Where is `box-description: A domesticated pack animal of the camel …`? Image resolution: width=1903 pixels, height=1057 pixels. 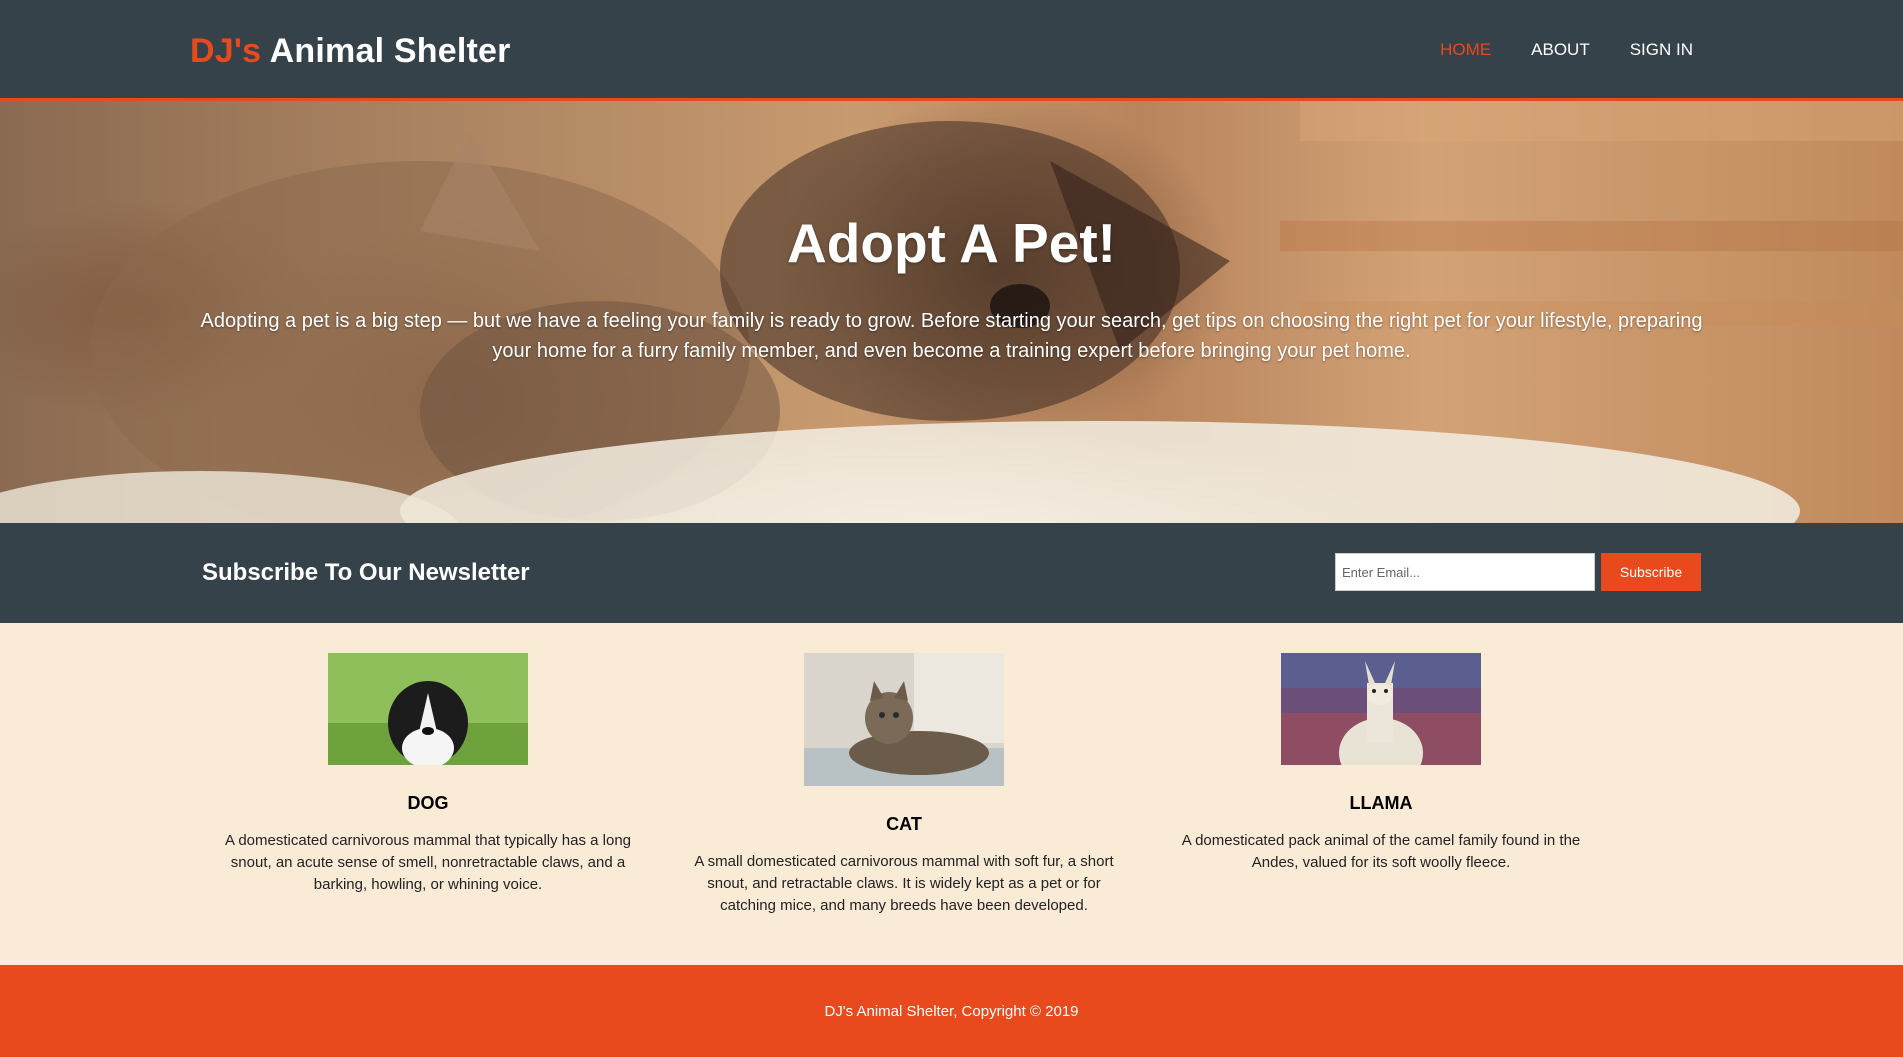 box-description: A domesticated pack animal of the camel … is located at coordinates (1381, 851).